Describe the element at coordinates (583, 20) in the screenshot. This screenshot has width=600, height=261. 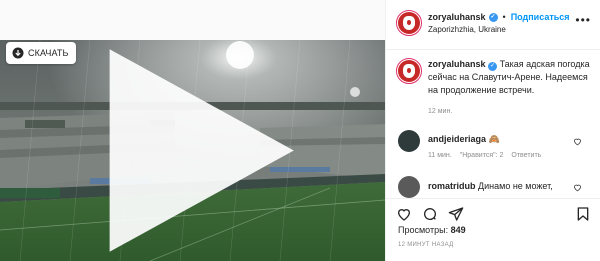
I see `more-options-icon: •••` at that location.